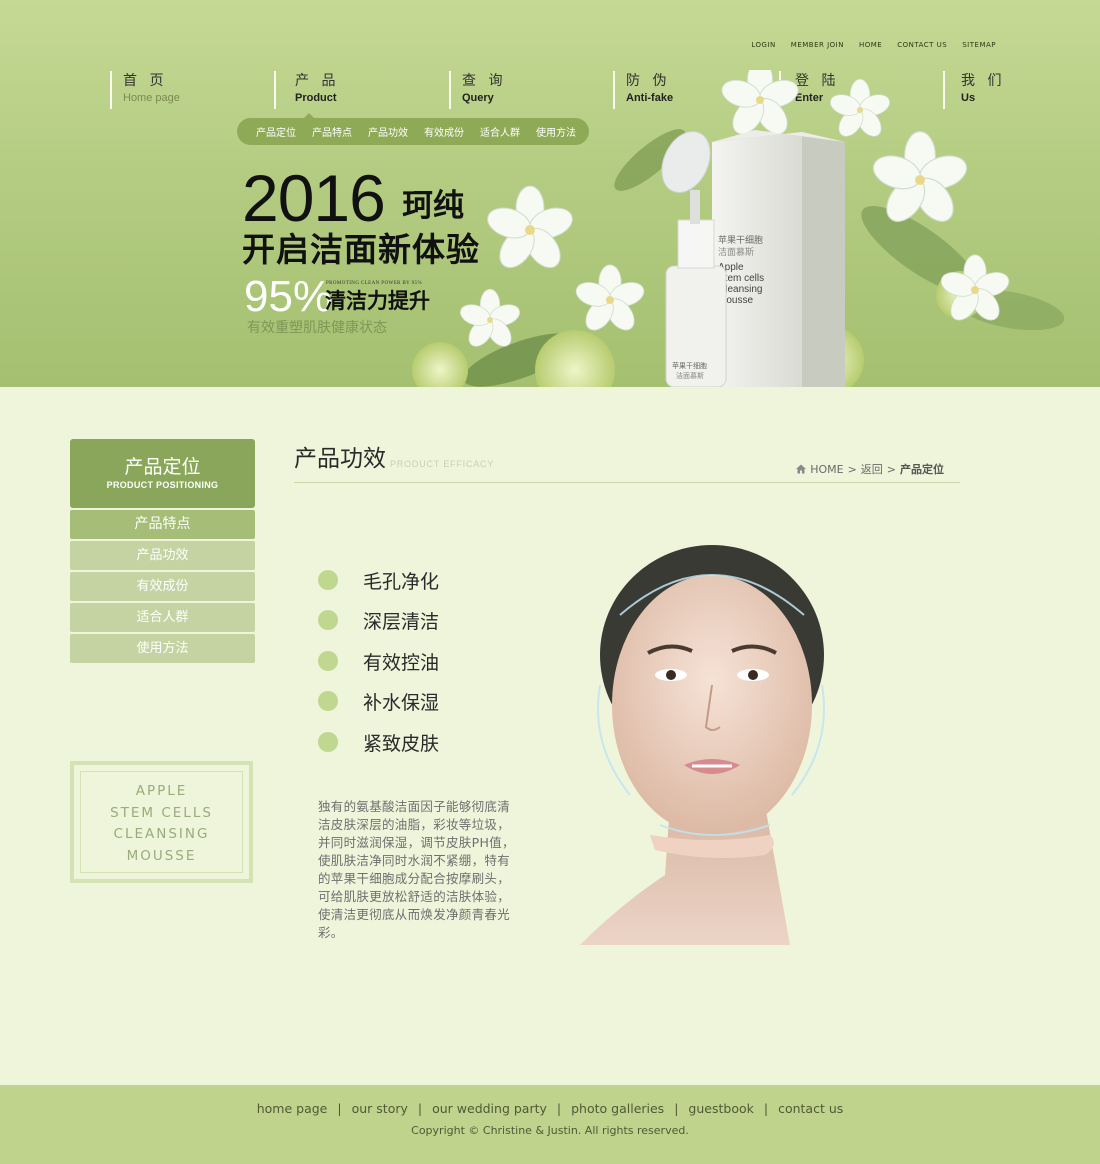  I want to click on feature-label: 深层清洁, so click(401, 621).